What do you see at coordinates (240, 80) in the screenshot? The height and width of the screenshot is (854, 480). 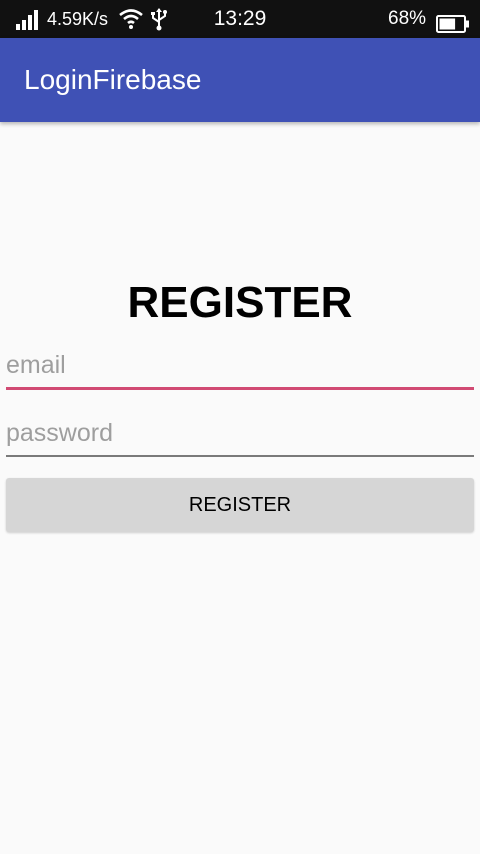 I see `app-bar: LoginFirebase` at bounding box center [240, 80].